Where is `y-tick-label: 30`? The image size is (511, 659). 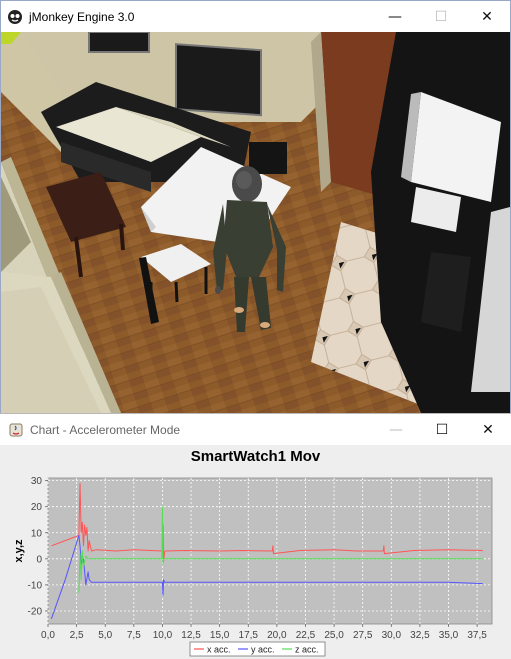
y-tick-label: 30 is located at coordinates (37, 481).